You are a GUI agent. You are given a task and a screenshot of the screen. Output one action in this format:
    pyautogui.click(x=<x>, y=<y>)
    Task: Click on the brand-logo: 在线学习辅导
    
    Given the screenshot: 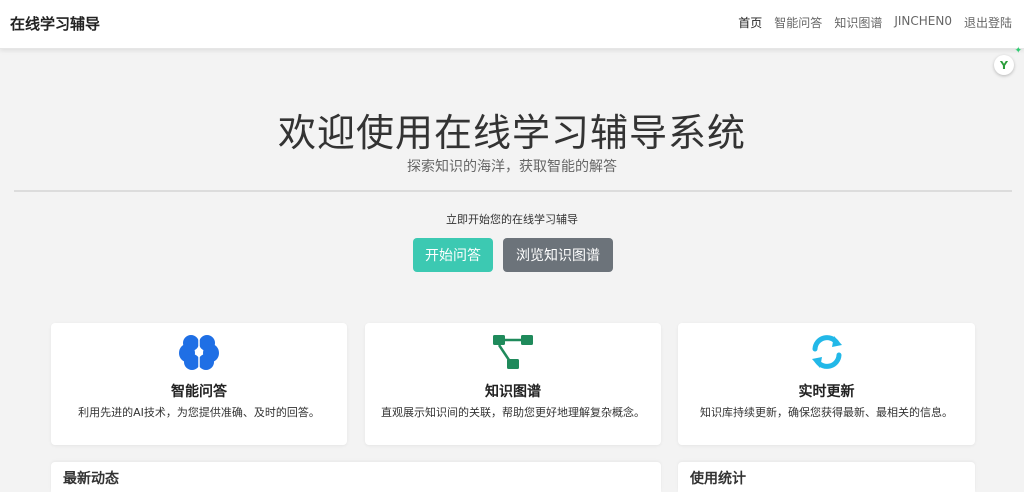 What is the action you would take?
    pyautogui.click(x=55, y=23)
    